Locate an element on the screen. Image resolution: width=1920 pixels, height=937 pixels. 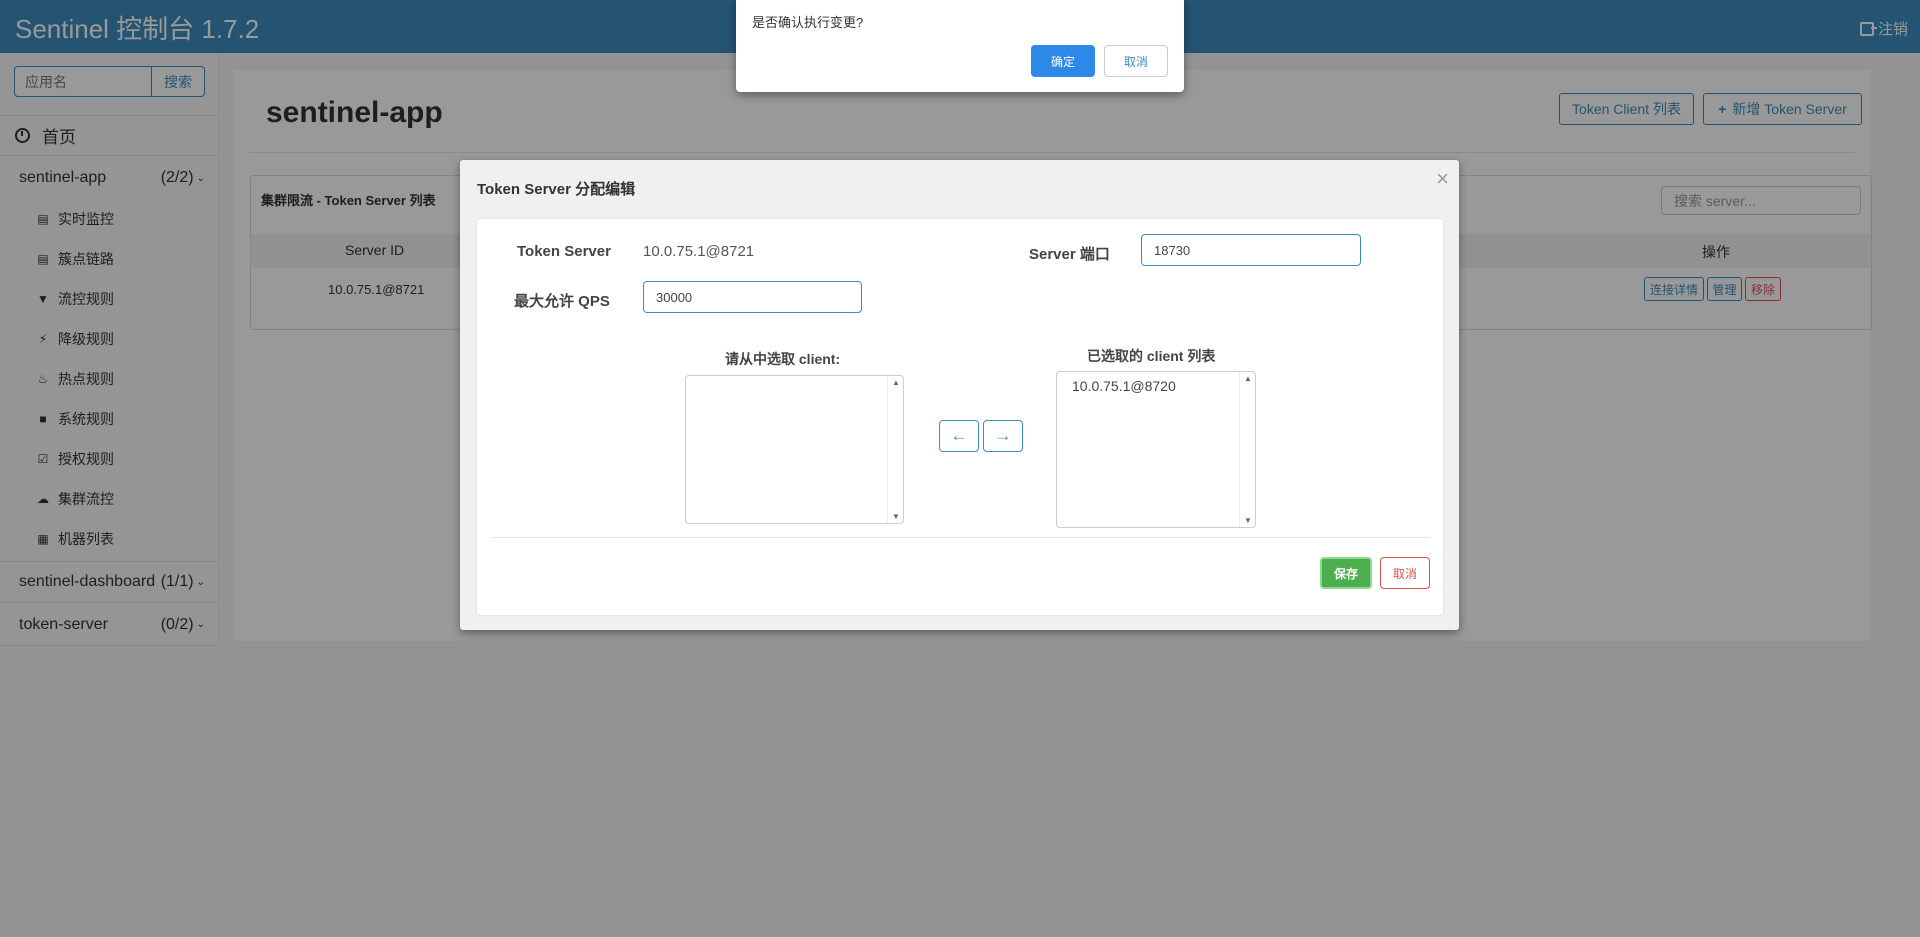
list-item: 10.0.75.1@8720 is located at coordinates (1124, 386).